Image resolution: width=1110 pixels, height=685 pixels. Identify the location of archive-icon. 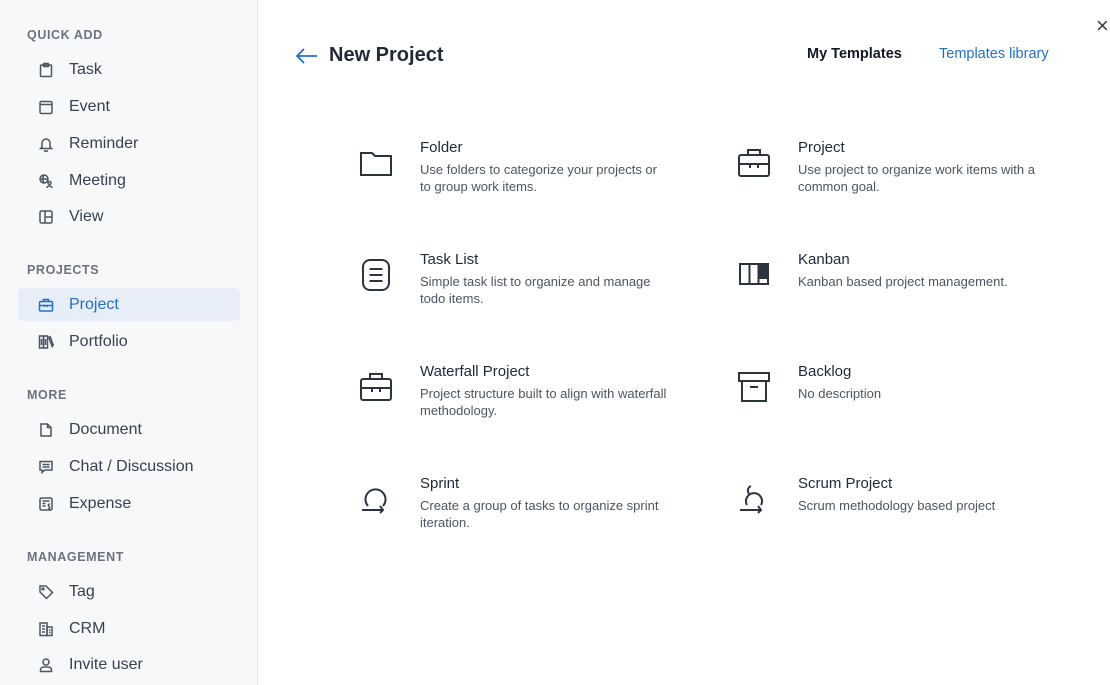
(754, 387).